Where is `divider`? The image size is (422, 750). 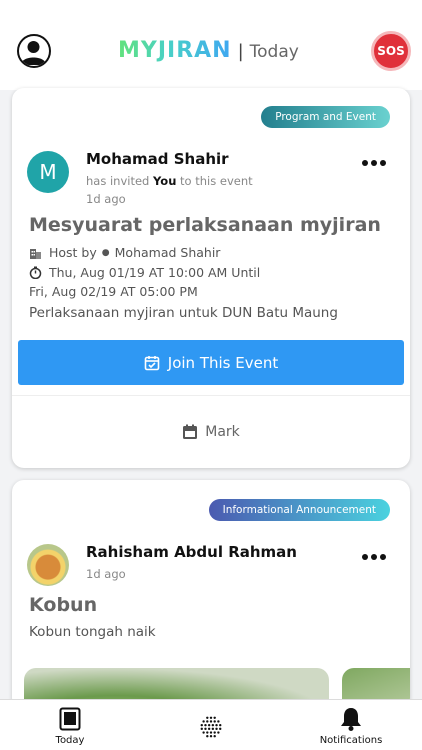
divider is located at coordinates (211, 395).